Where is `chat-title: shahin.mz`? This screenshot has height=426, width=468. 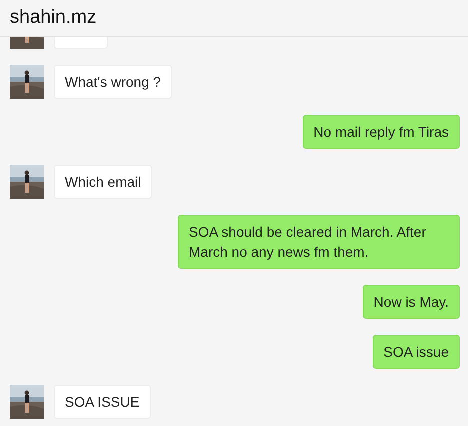 chat-title: shahin.mz is located at coordinates (53, 18).